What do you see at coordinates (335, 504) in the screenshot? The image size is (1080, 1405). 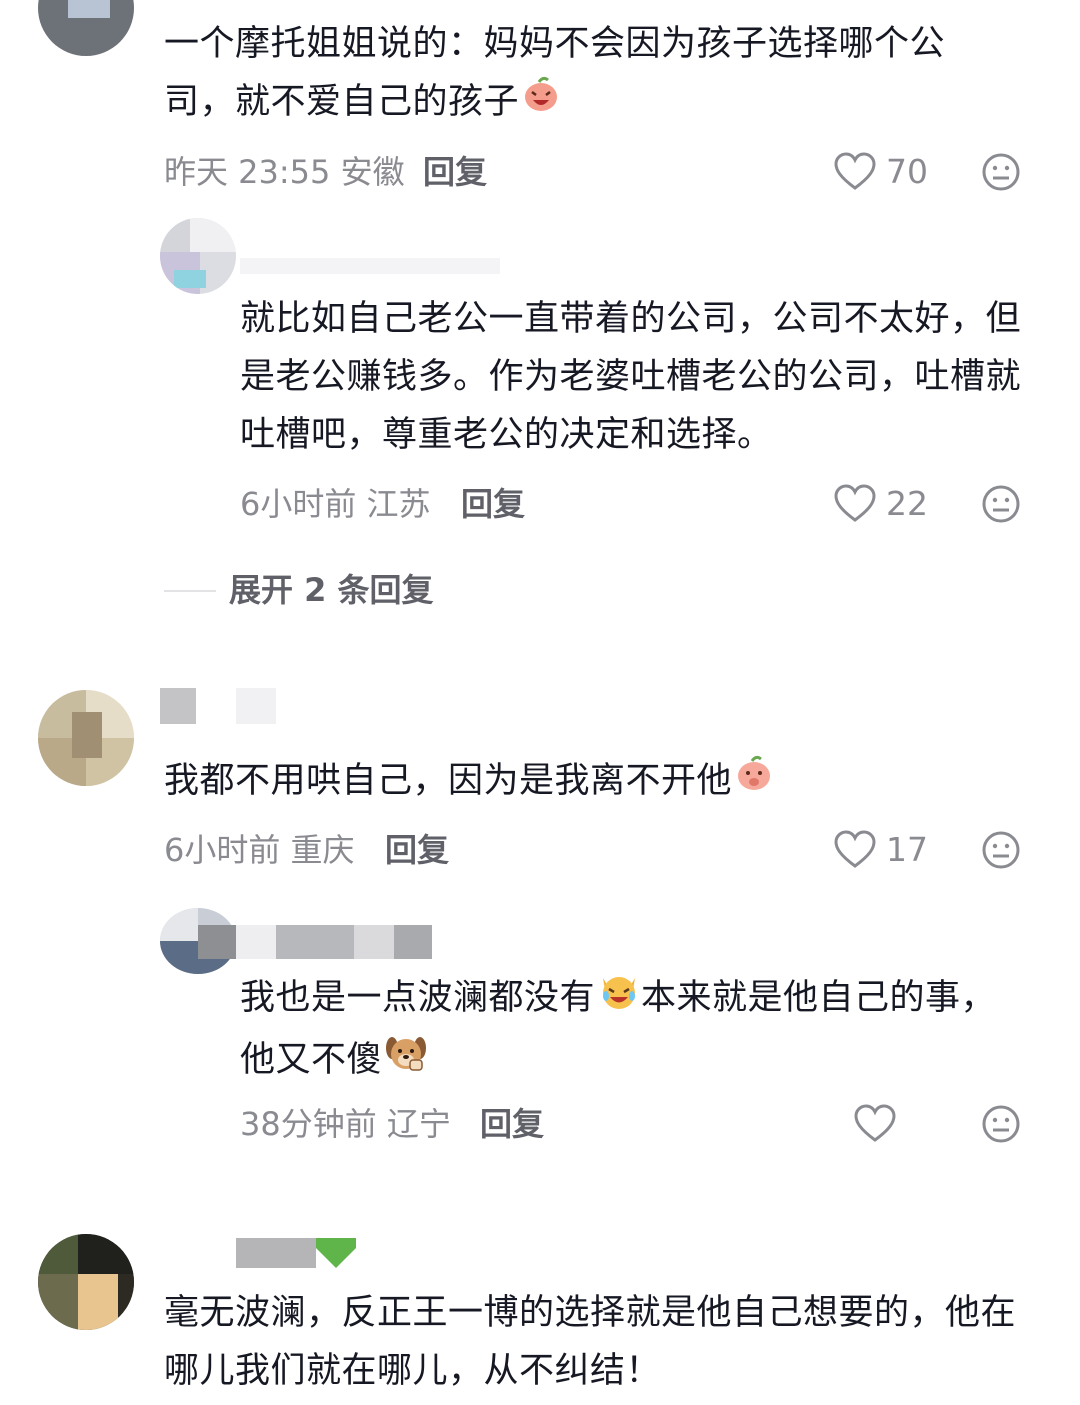 I see `comment-meta: 6小时前 江苏` at bounding box center [335, 504].